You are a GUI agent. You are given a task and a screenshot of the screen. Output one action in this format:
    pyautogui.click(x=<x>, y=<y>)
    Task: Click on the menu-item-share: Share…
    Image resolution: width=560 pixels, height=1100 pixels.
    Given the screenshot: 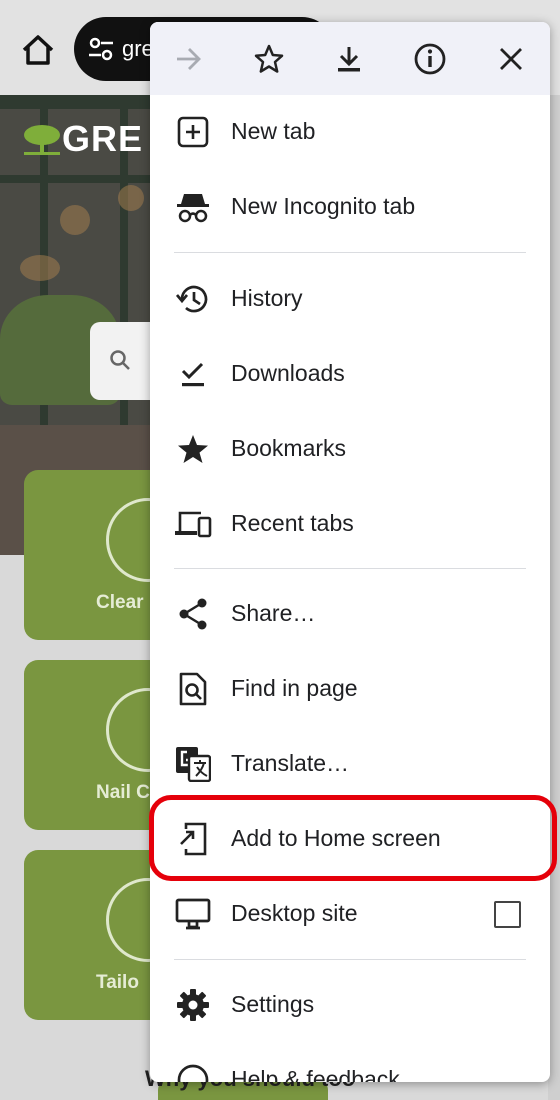 What is the action you would take?
    pyautogui.click(x=350, y=614)
    